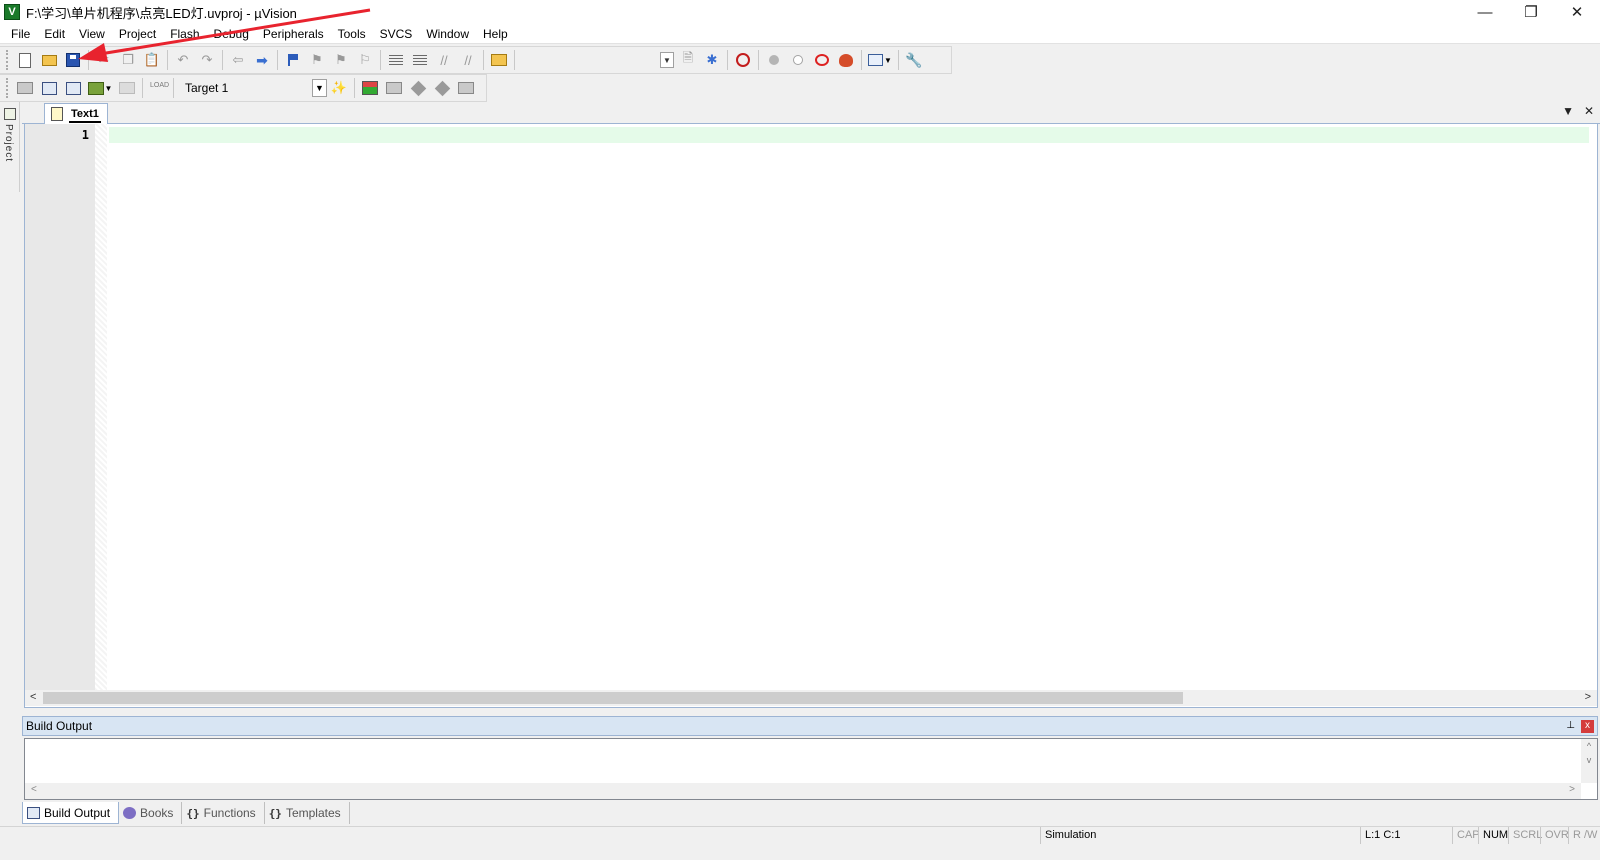 The image size is (1600, 860). What do you see at coordinates (495, 34) in the screenshot?
I see `menu-help: Help` at bounding box center [495, 34].